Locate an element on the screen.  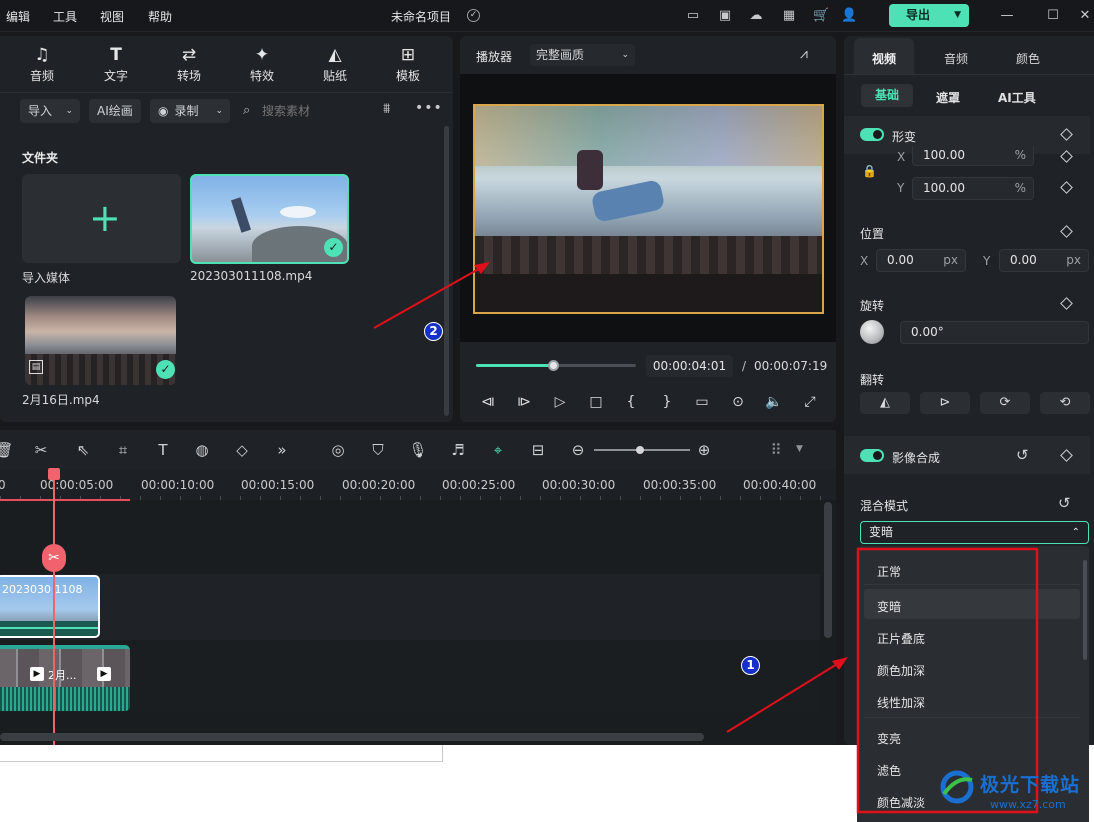
watermark-url: www.xz7.com is located at coordinates (1028, 804).